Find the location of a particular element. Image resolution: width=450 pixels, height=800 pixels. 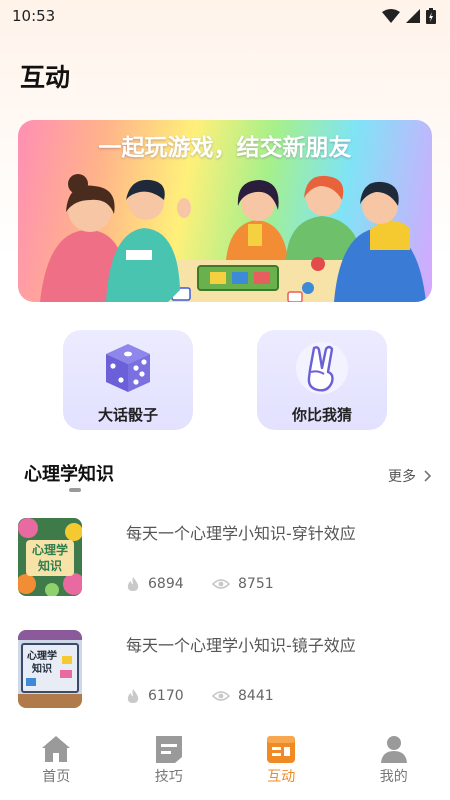

article-title: 每天一个心理学小知识-镜子效应 is located at coordinates (241, 645).